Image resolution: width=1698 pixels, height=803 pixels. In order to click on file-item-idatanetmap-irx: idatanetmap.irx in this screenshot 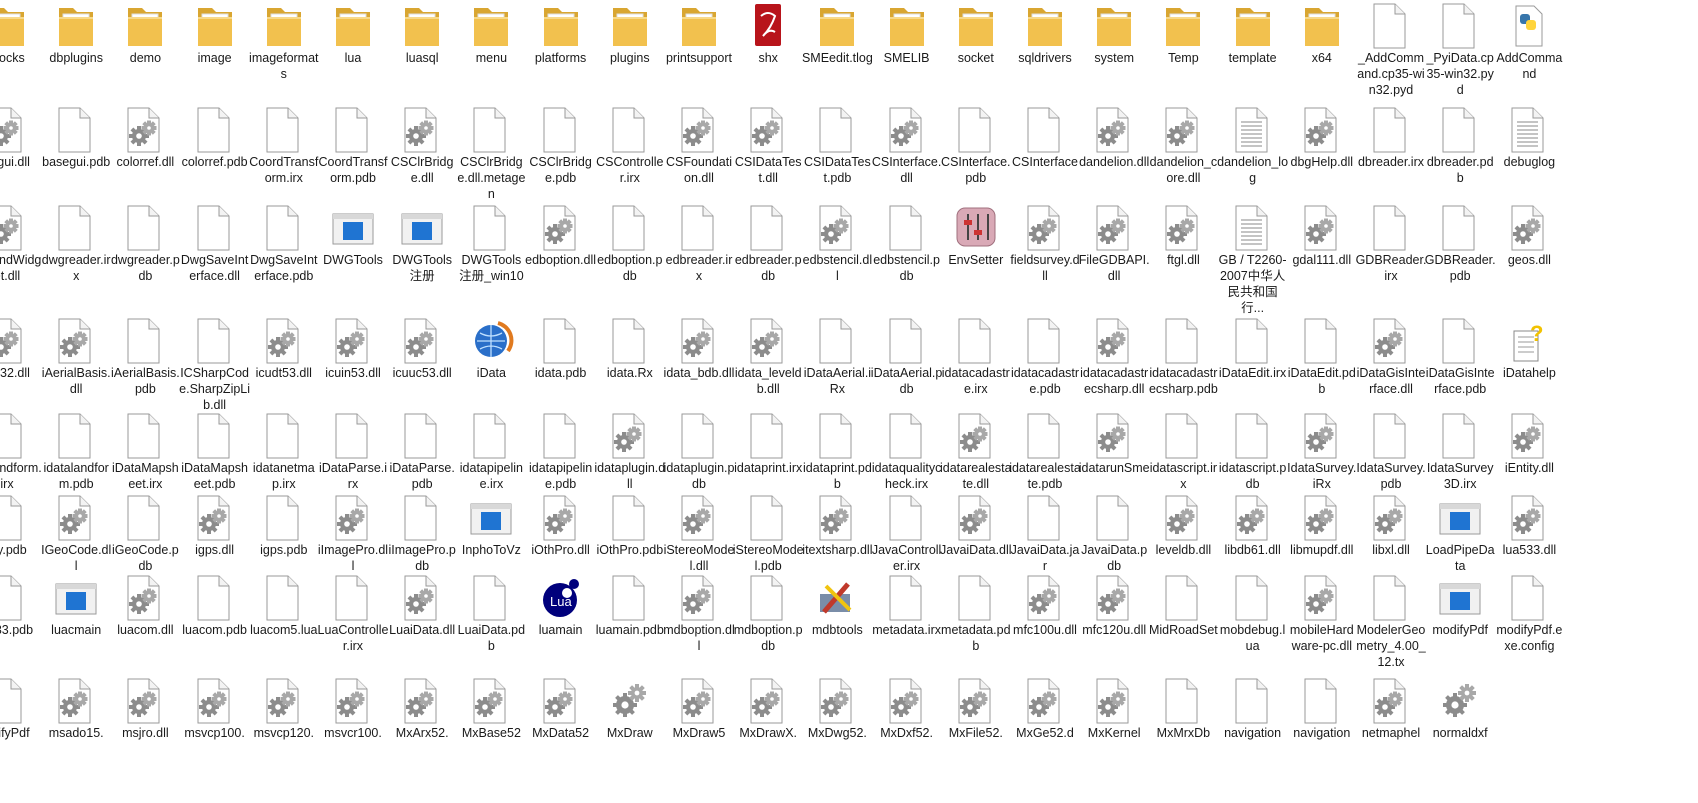, I will do `click(284, 451)`.